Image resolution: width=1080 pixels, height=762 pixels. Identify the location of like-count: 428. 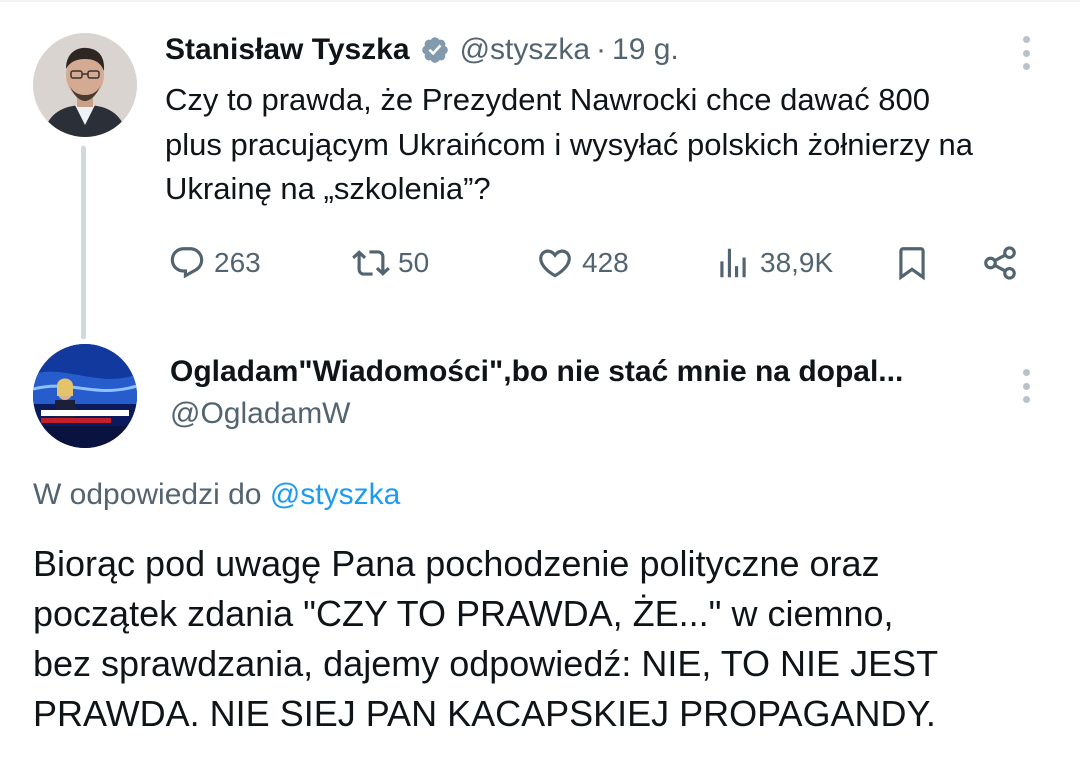
(605, 262).